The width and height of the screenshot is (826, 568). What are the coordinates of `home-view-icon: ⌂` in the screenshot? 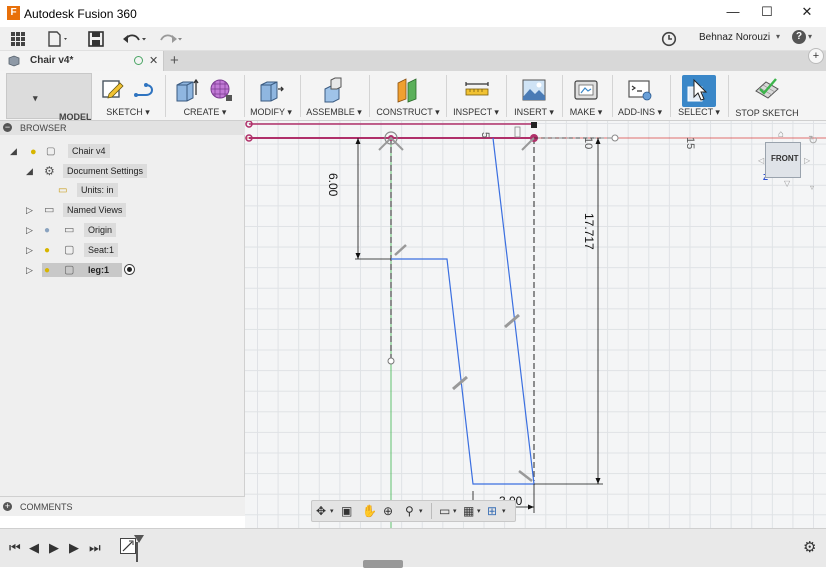 It's located at (781, 134).